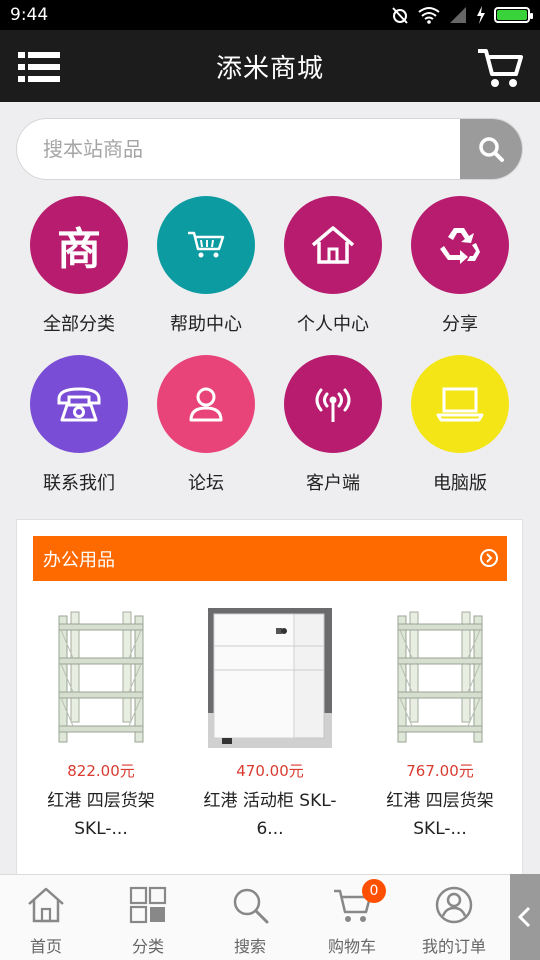  Describe the element at coordinates (79, 249) in the screenshot. I see `shop-character-icon: 商` at that location.